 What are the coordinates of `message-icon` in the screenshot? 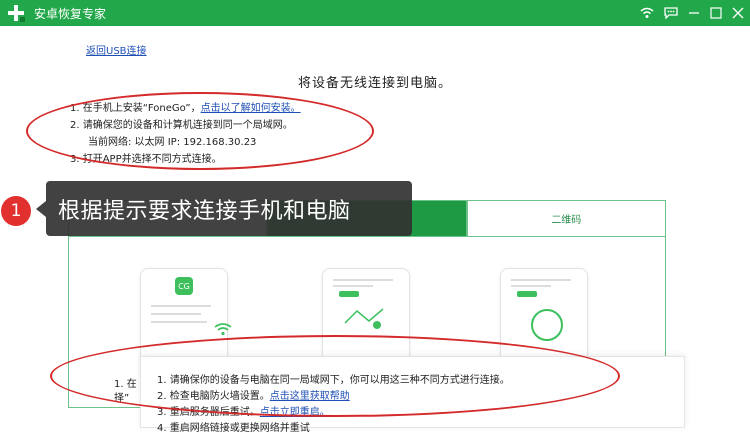 It's located at (671, 13).